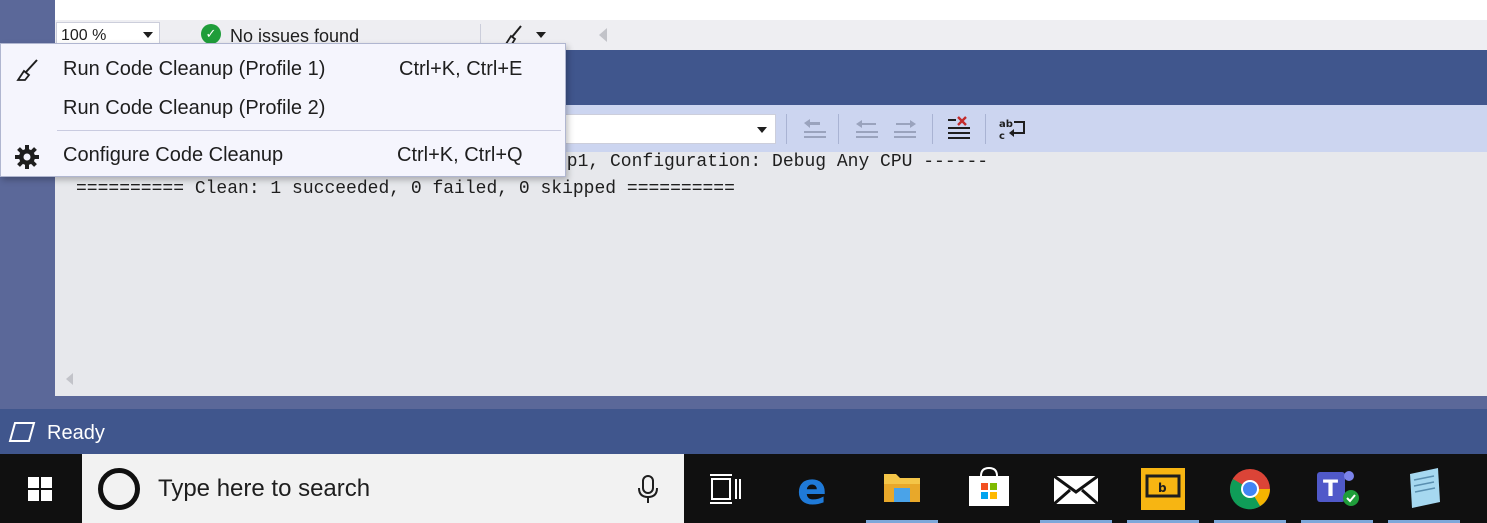 This screenshot has height=523, width=1487. I want to click on svg-text: b, so click(1162, 488).